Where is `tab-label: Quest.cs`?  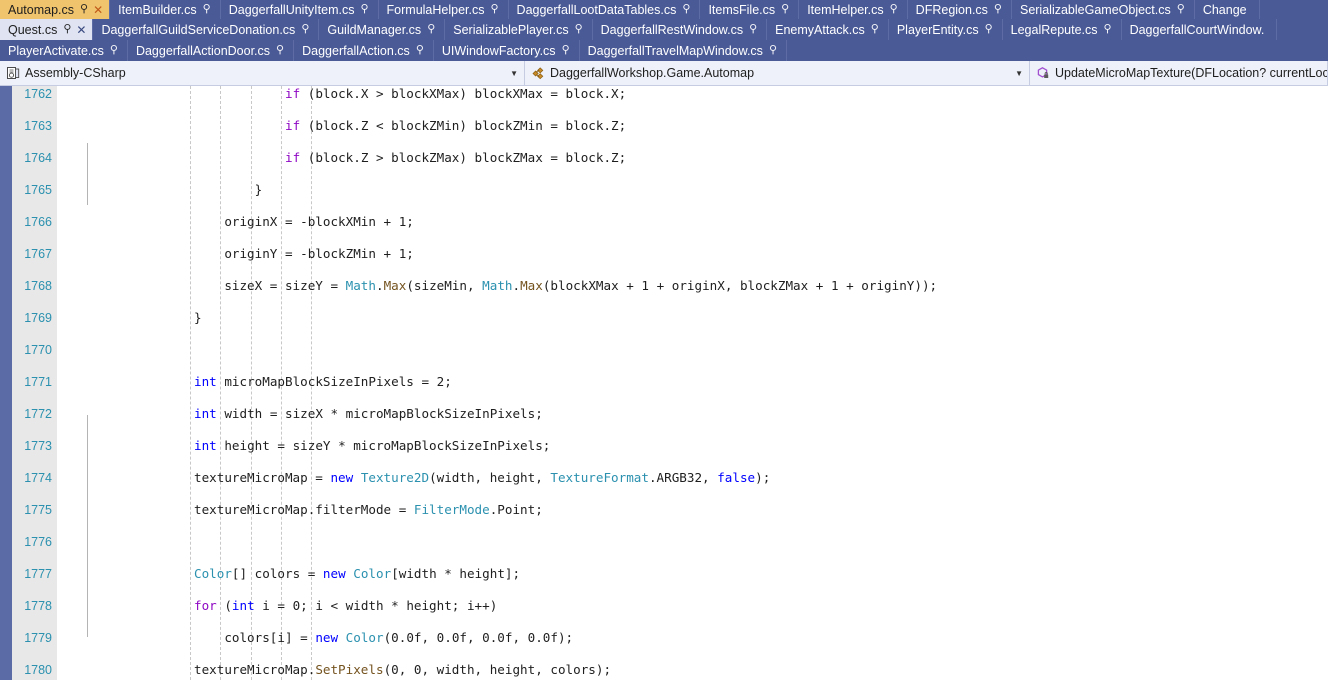
tab-label: Quest.cs is located at coordinates (33, 29).